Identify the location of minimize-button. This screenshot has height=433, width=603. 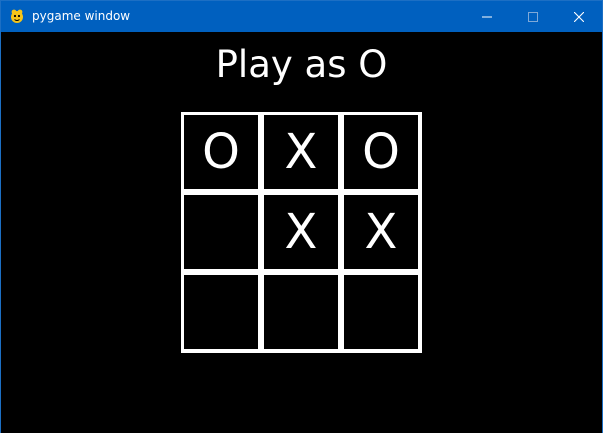
(487, 16).